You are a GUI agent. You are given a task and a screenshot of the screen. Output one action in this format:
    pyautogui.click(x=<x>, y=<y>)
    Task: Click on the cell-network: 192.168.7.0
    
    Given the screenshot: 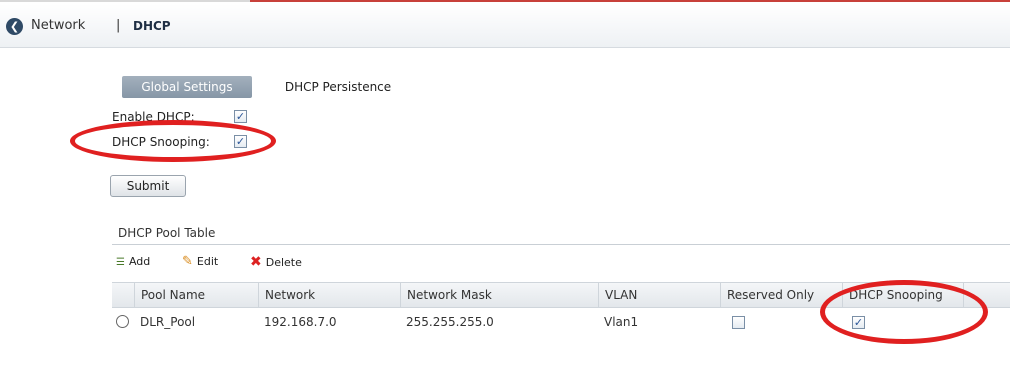 What is the action you would take?
    pyautogui.click(x=300, y=322)
    